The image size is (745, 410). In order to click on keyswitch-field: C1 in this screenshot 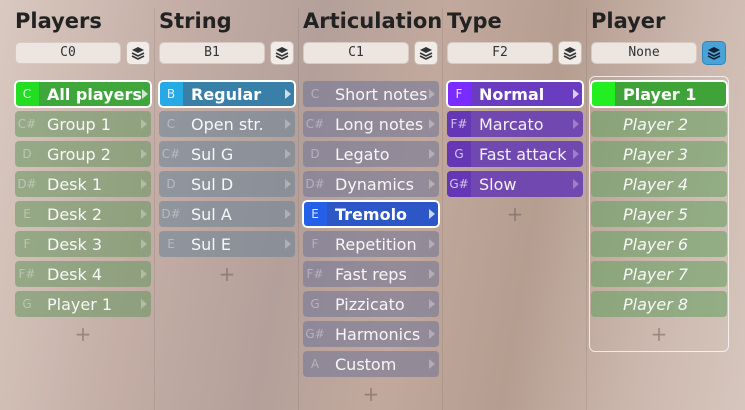, I will do `click(356, 53)`.